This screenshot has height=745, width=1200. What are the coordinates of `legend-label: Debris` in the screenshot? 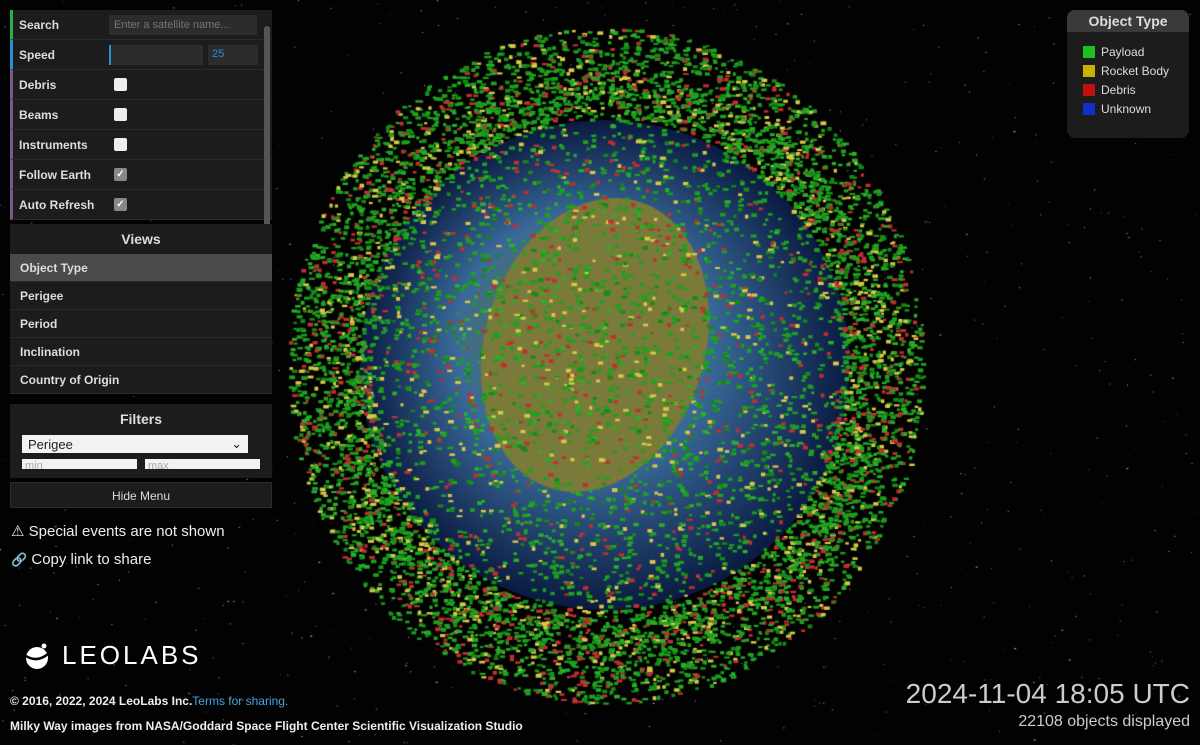 It's located at (1118, 90).